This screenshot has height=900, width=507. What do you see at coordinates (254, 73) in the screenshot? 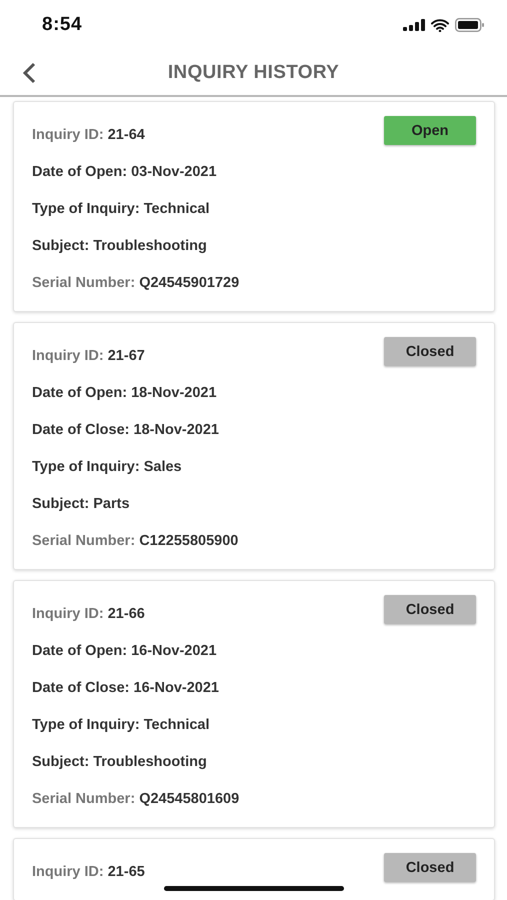
I see `screen-title: INQUIRY HISTORY` at bounding box center [254, 73].